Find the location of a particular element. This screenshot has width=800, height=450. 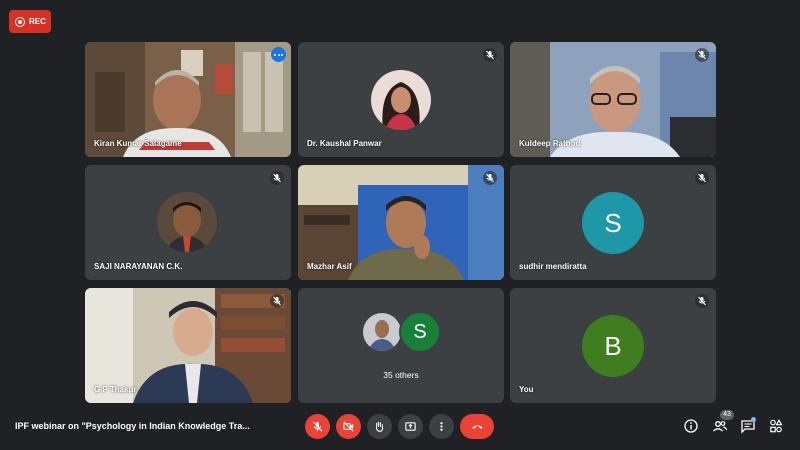

recording-indicator: REC is located at coordinates (30, 21).